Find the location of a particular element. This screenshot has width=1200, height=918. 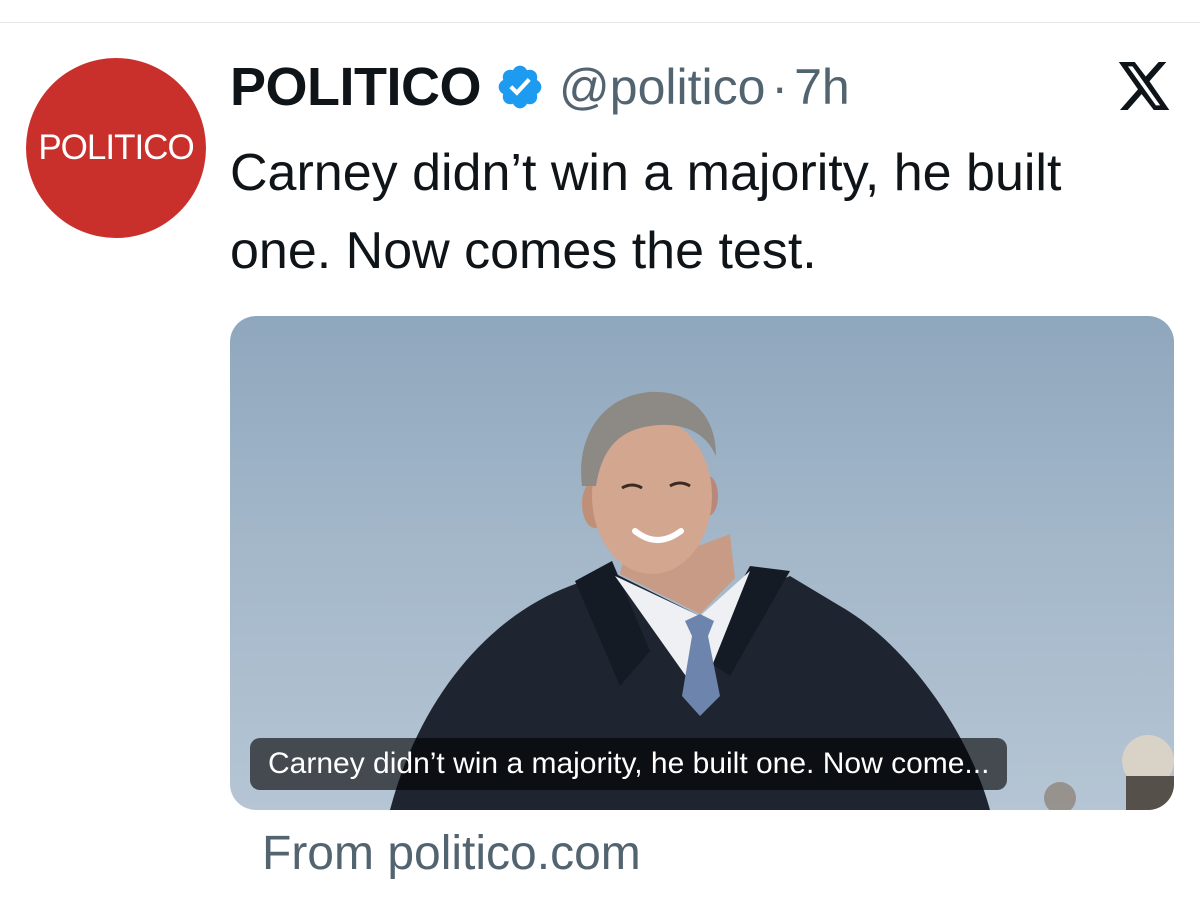

avatar: POLITICO is located at coordinates (116, 148).